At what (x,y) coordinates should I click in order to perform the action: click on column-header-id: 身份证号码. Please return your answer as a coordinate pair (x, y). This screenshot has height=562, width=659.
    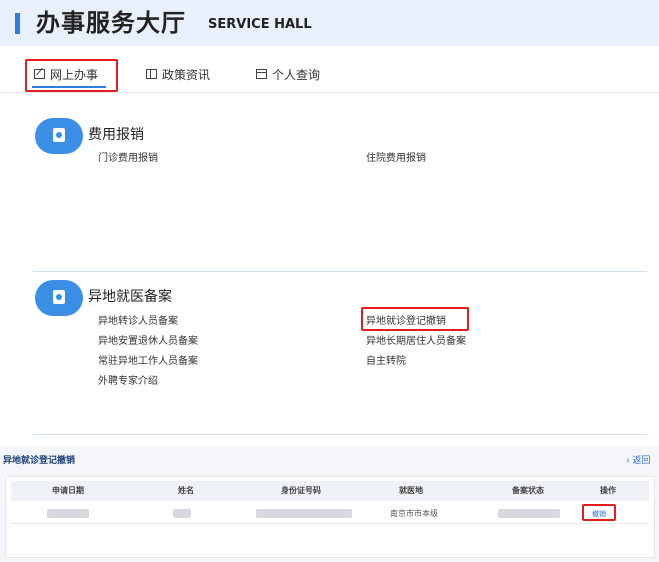
    Looking at the image, I should click on (301, 490).